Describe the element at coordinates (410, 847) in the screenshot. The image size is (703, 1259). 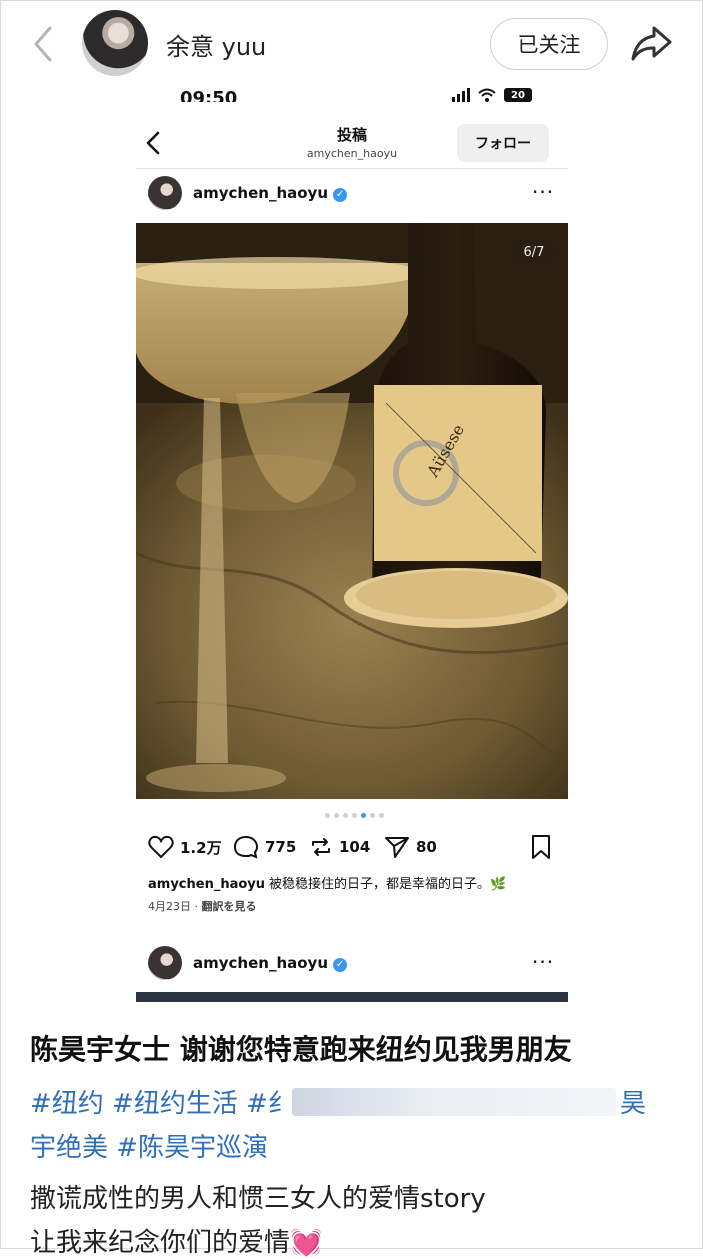
I see `send-button: 80` at that location.